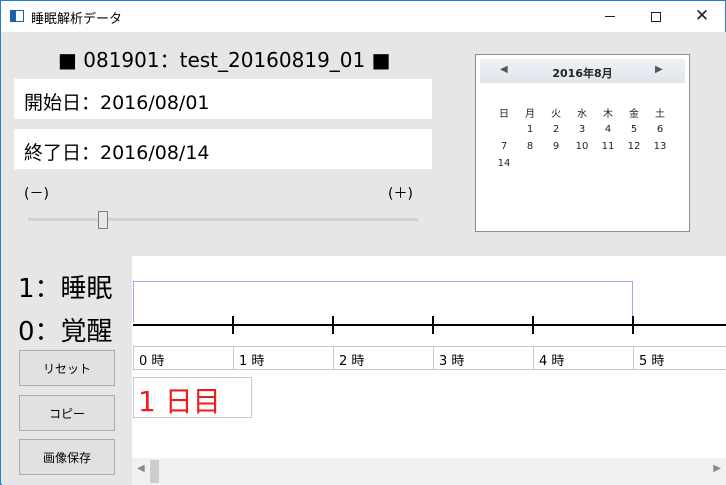 The width and height of the screenshot is (726, 485). What do you see at coordinates (679, 358) in the screenshot?
I see `hour-label: 5 時` at bounding box center [679, 358].